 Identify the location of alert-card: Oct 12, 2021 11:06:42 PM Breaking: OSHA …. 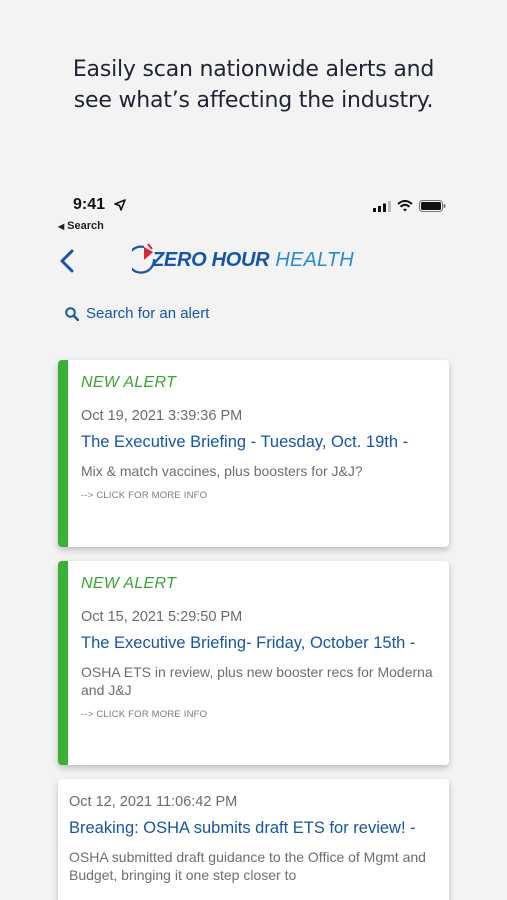
(253, 839).